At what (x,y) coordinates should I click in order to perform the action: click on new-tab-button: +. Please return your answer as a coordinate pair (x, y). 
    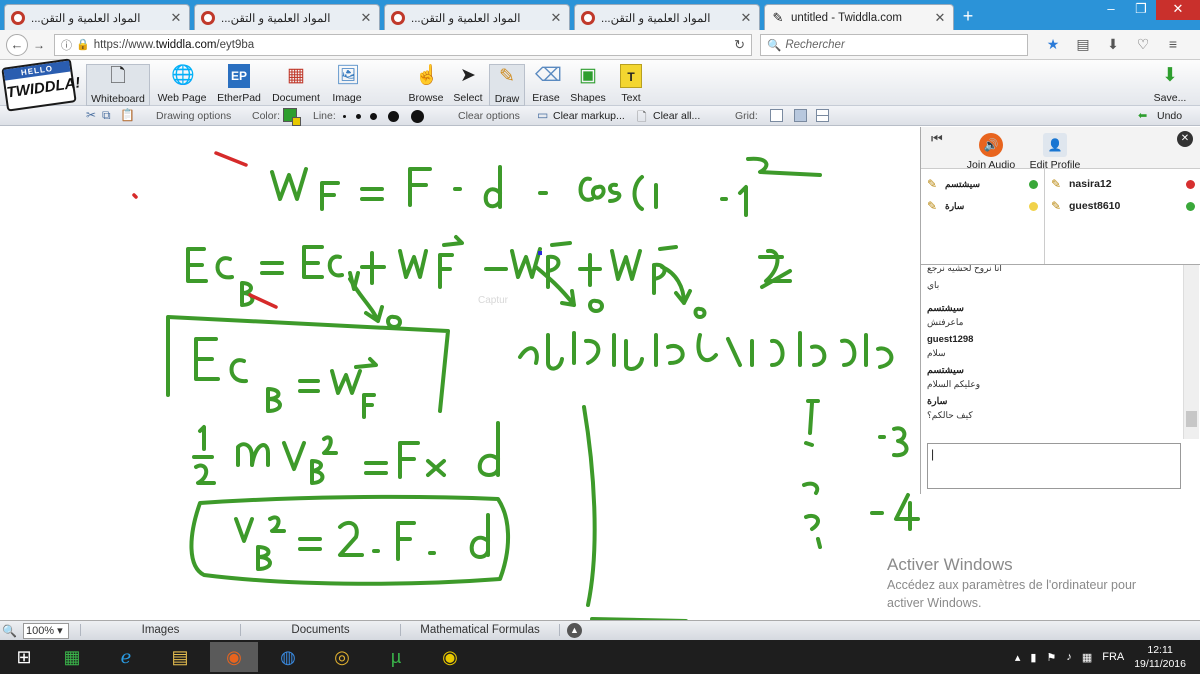
    Looking at the image, I should click on (968, 17).